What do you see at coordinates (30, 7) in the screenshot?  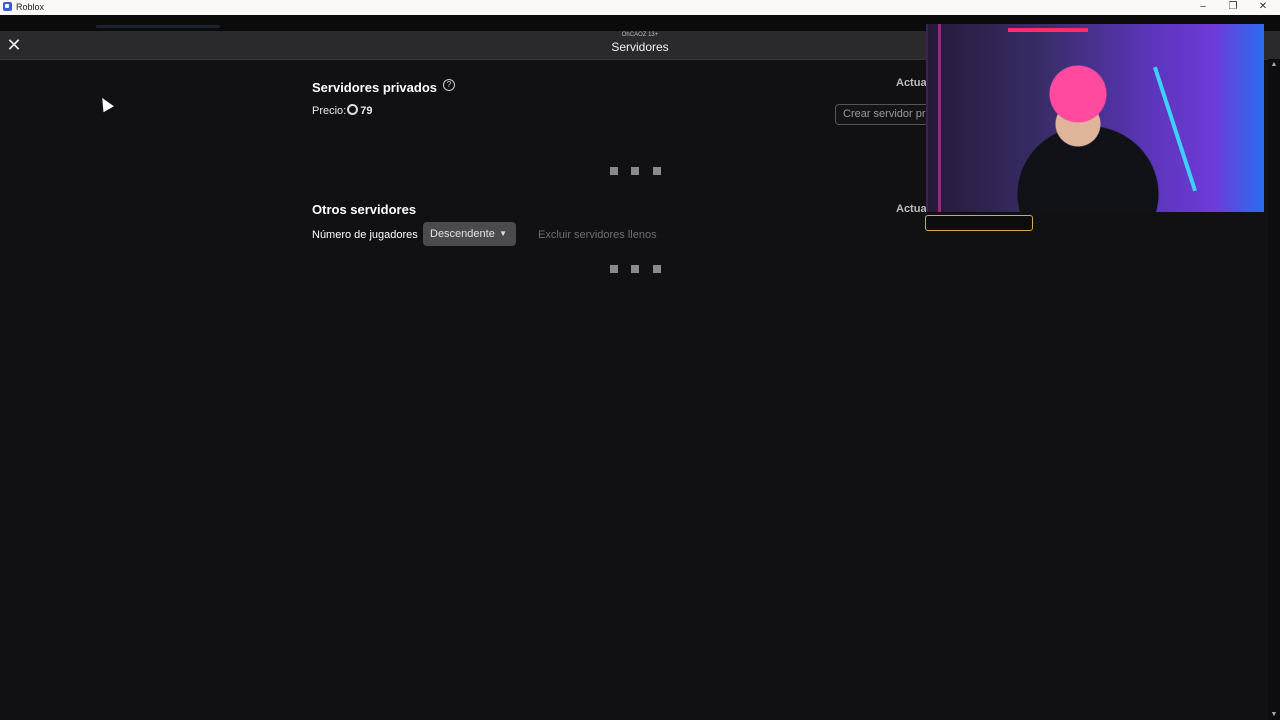 I see `window-title: Roblox` at bounding box center [30, 7].